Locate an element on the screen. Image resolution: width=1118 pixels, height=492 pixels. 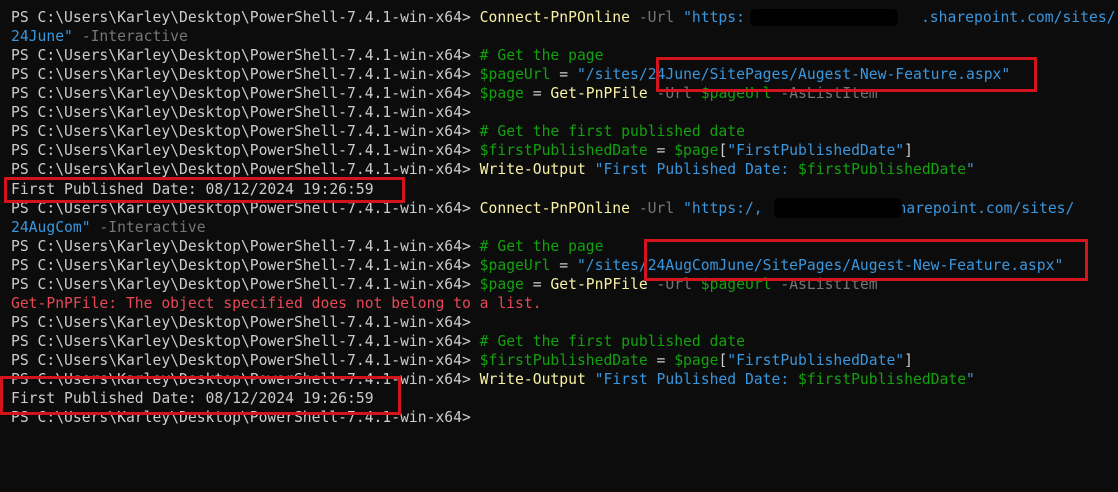
string: 24June" is located at coordinates (42, 36).